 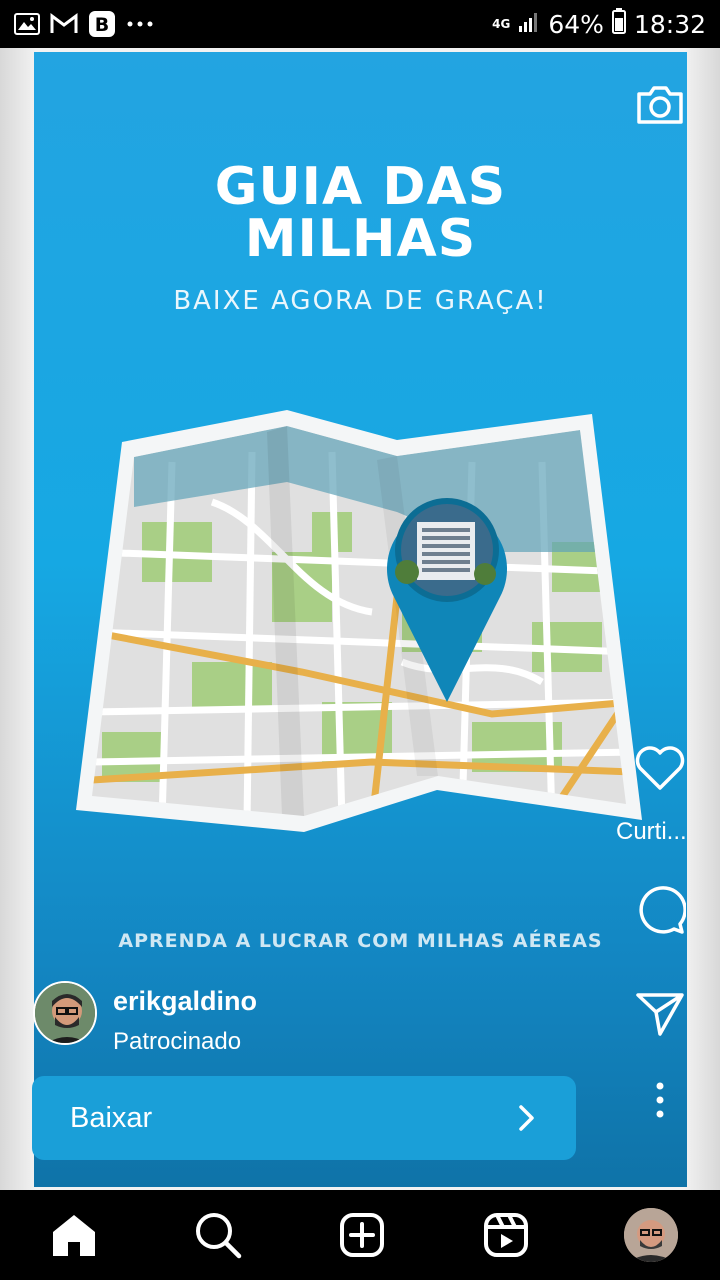 I want to click on avatar, so click(x=65, y=1013).